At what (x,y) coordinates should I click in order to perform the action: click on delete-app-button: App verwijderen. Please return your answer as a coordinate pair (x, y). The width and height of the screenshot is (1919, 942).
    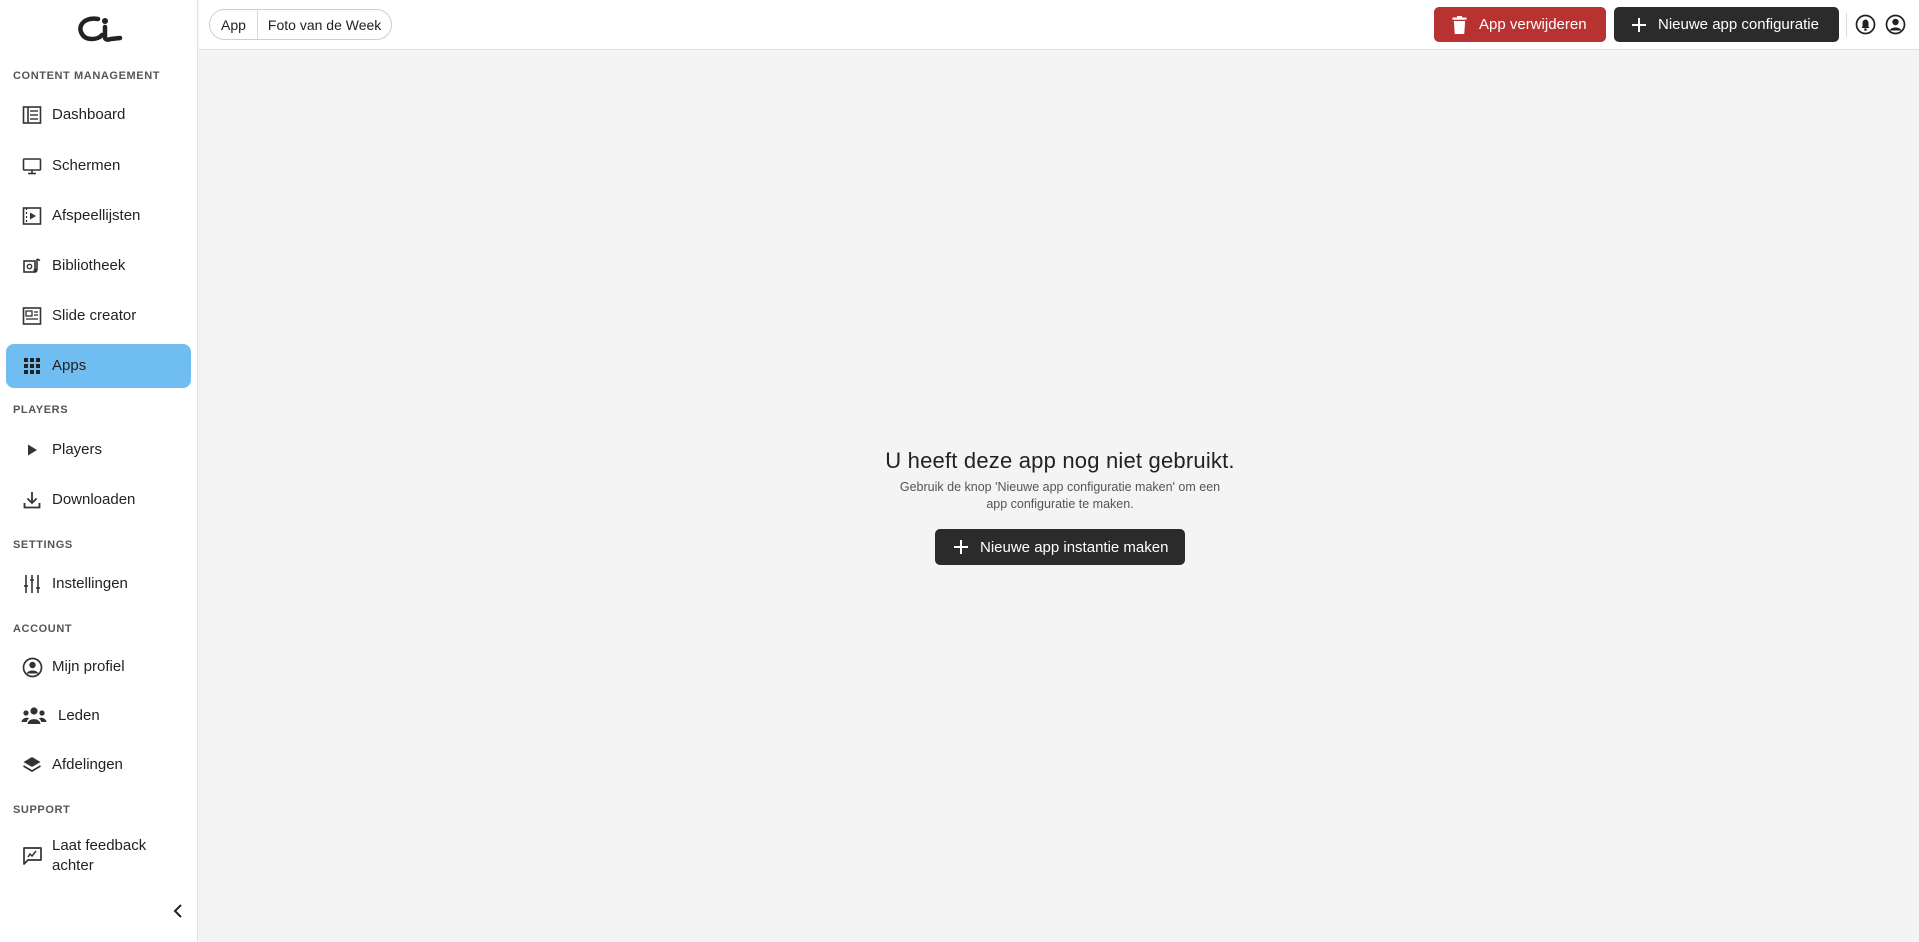
    Looking at the image, I should click on (1520, 24).